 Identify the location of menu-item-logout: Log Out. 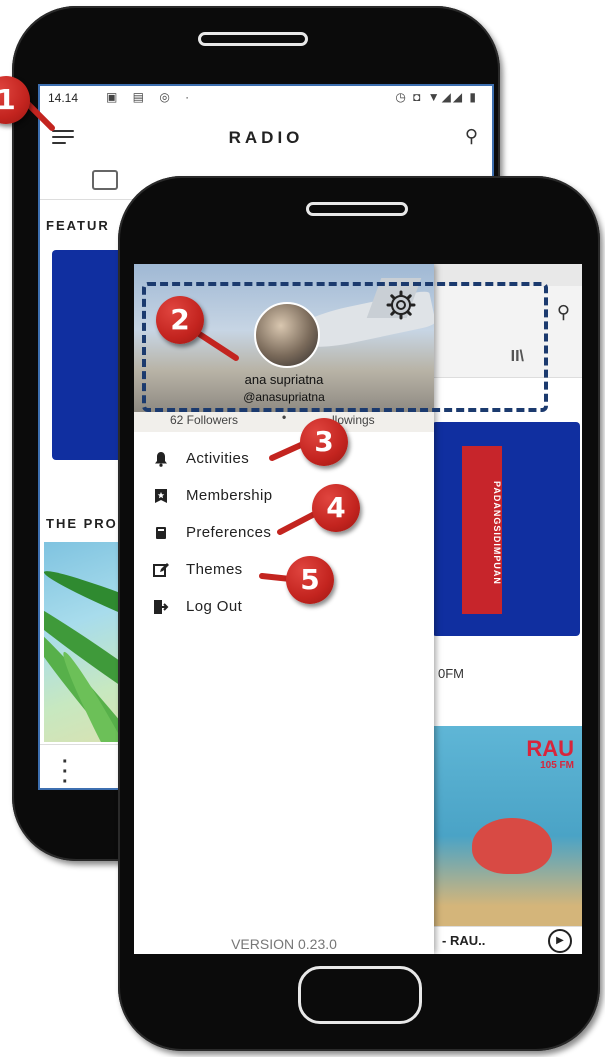
(284, 606).